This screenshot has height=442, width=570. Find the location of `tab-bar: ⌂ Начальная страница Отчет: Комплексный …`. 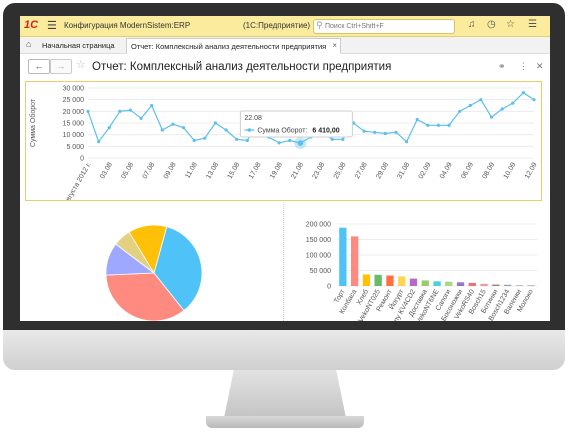

tab-bar: ⌂ Начальная страница Отчет: Комплексный … is located at coordinates (285, 45).